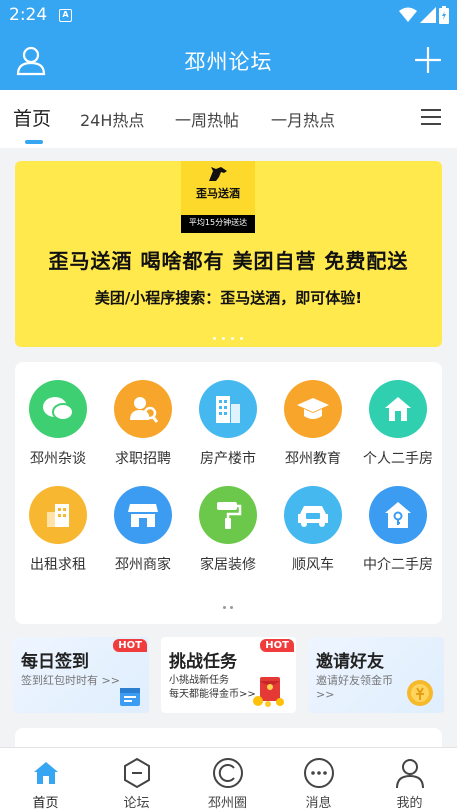  I want to click on tab-week-hot: 一周热帖, so click(207, 119).